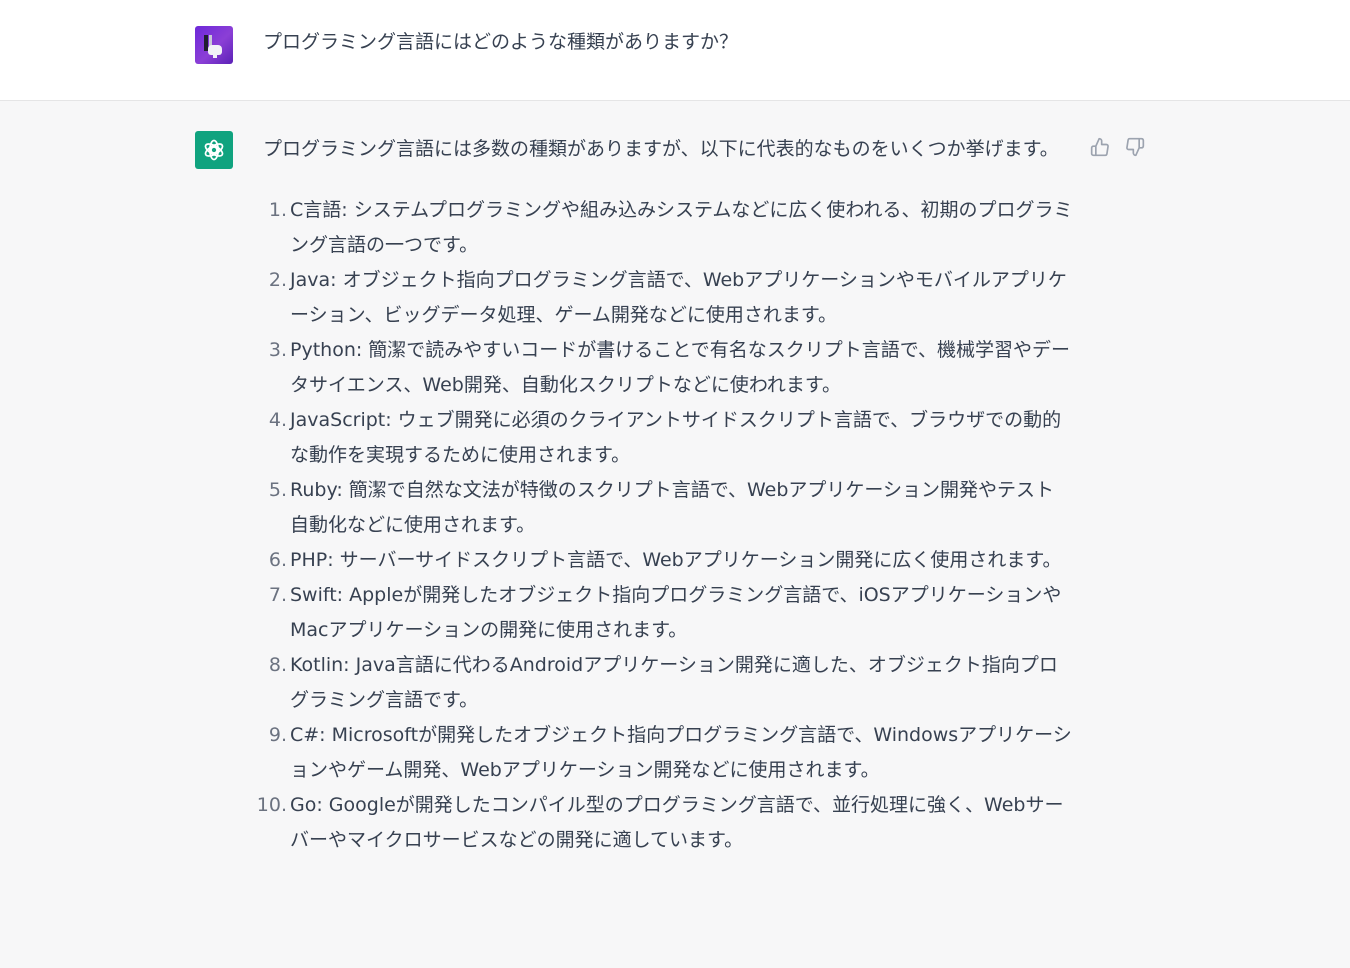  I want to click on thumbs-down-button, so click(1135, 147).